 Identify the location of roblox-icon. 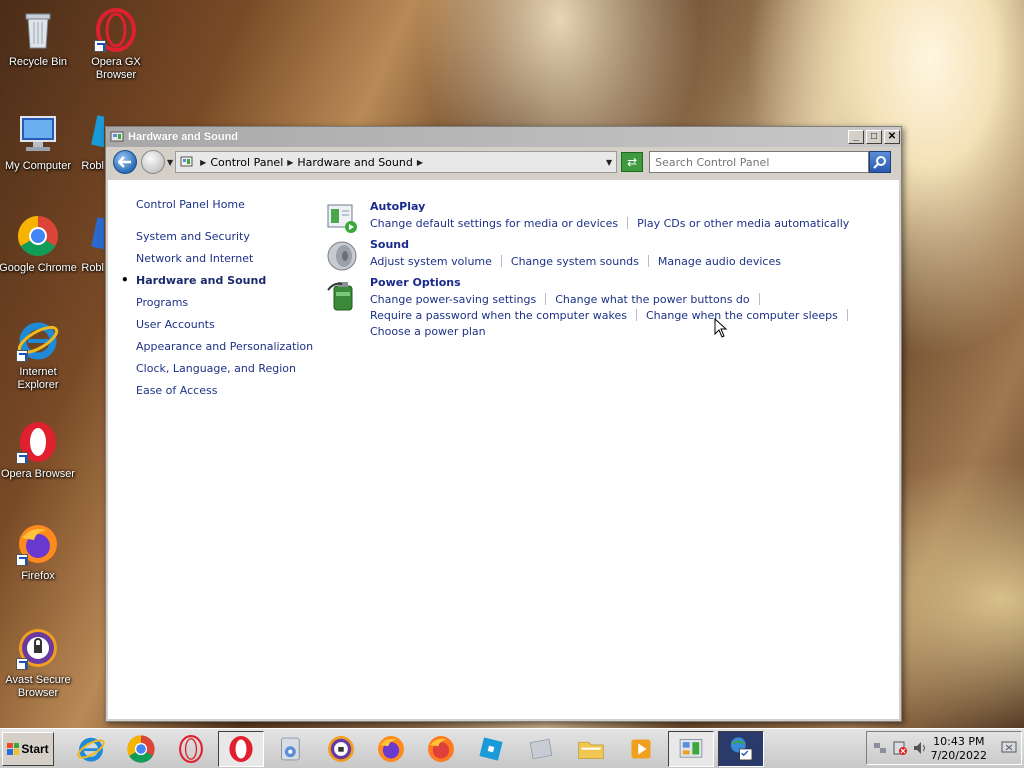
(491, 748).